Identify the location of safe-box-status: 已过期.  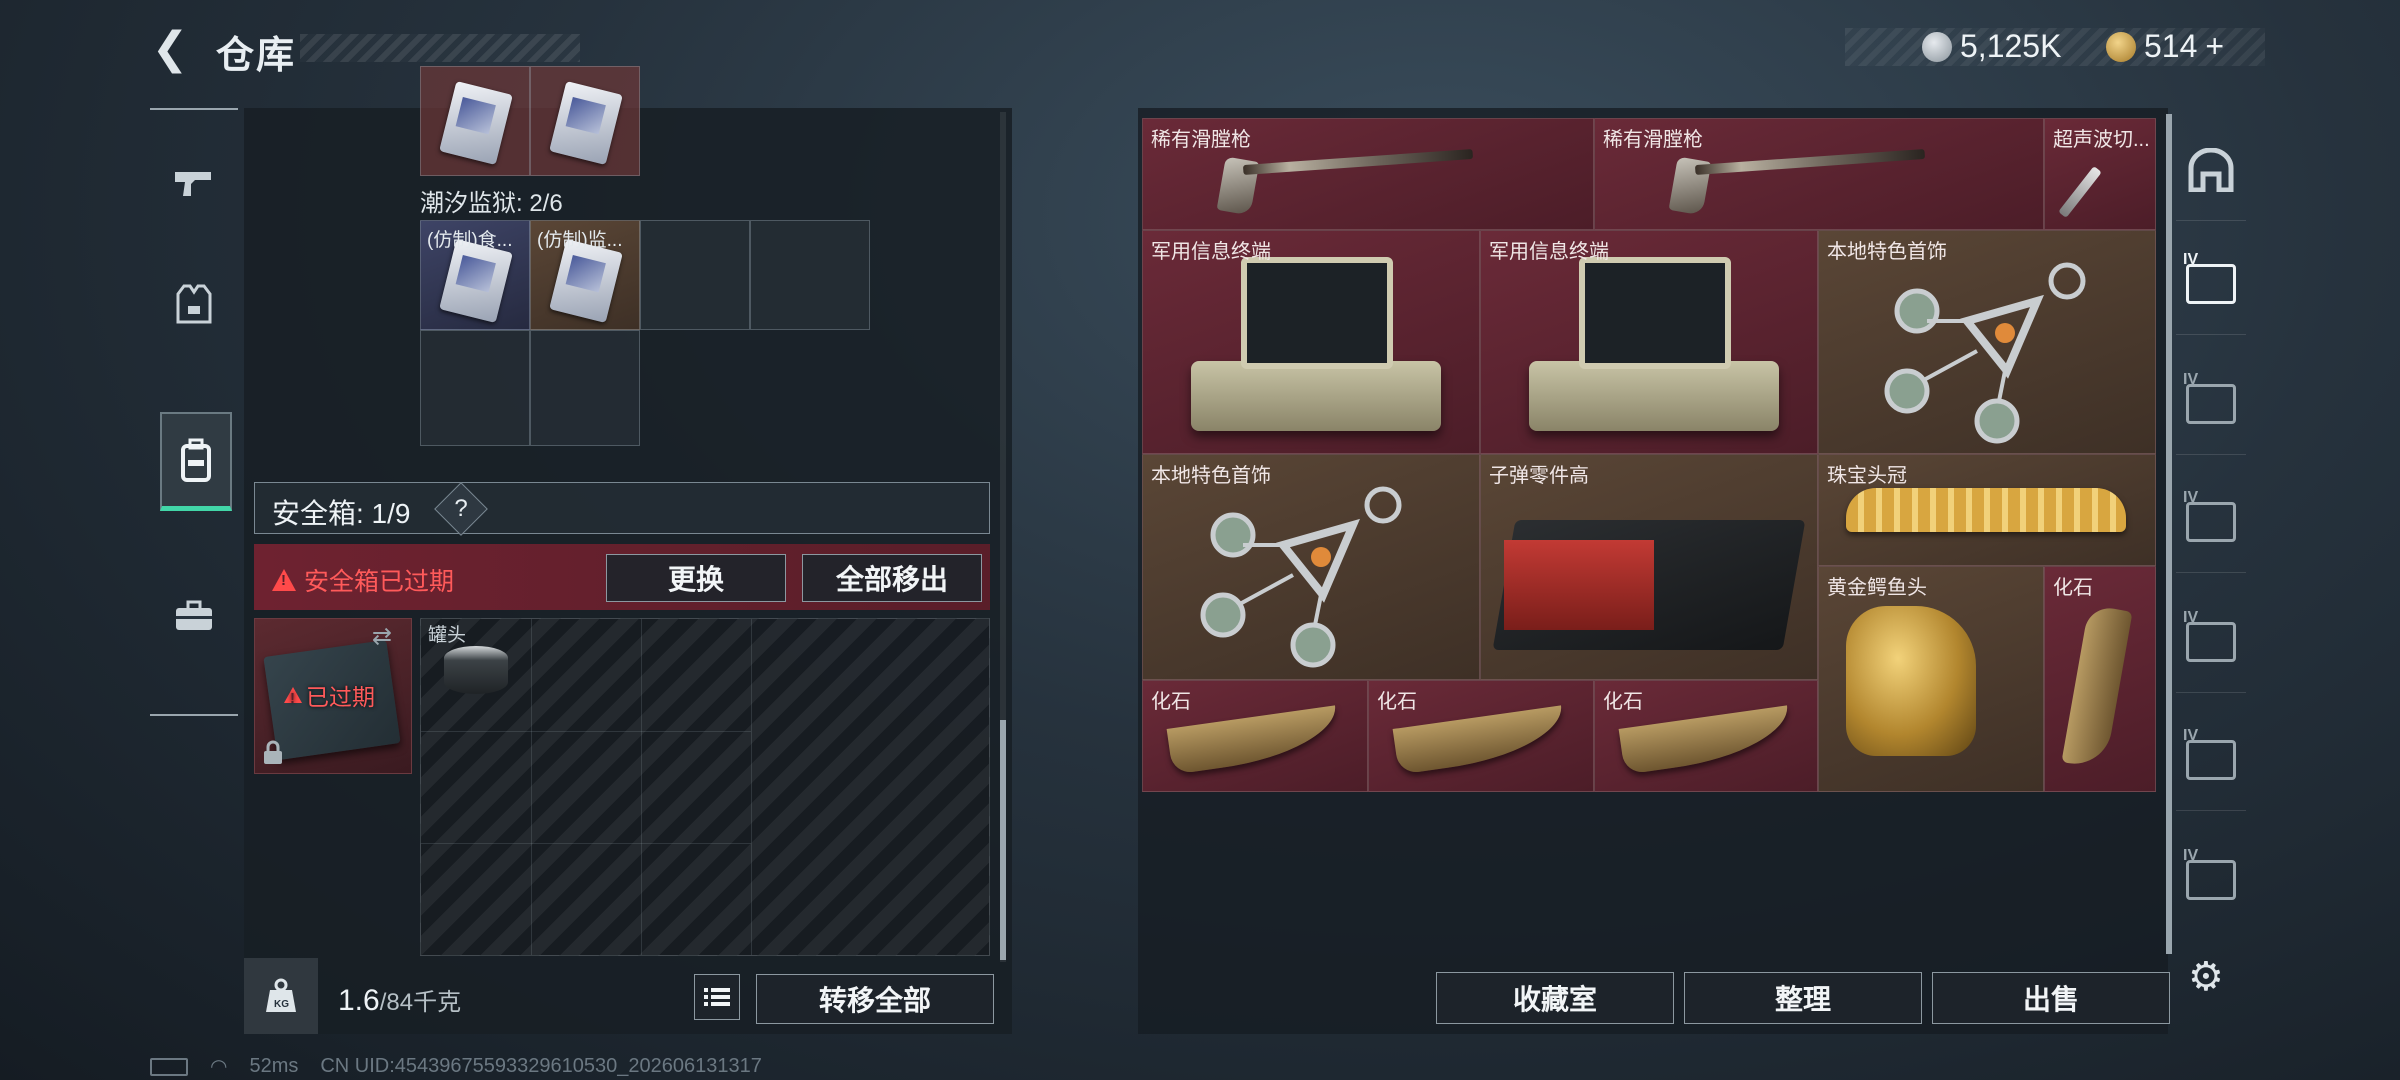
(329, 695).